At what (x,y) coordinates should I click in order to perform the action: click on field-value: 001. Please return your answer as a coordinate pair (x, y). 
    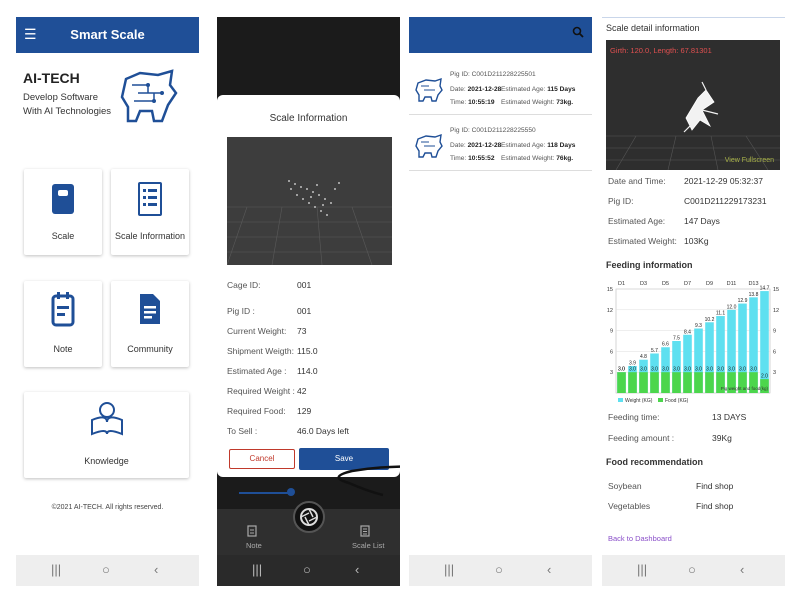
    Looking at the image, I should click on (304, 311).